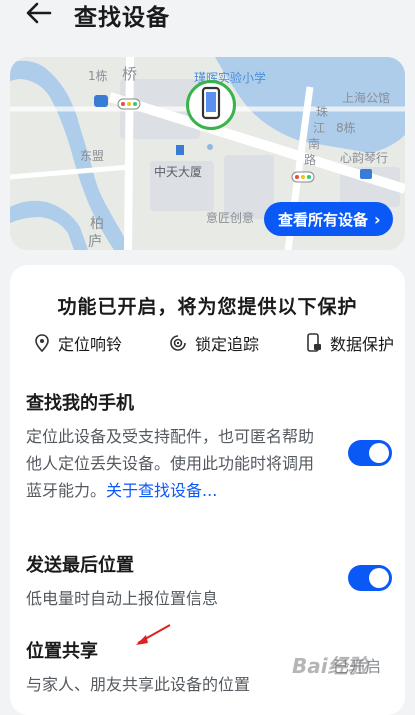 This screenshot has width=415, height=715. Describe the element at coordinates (98, 76) in the screenshot. I see `map-label: 1栋` at that location.